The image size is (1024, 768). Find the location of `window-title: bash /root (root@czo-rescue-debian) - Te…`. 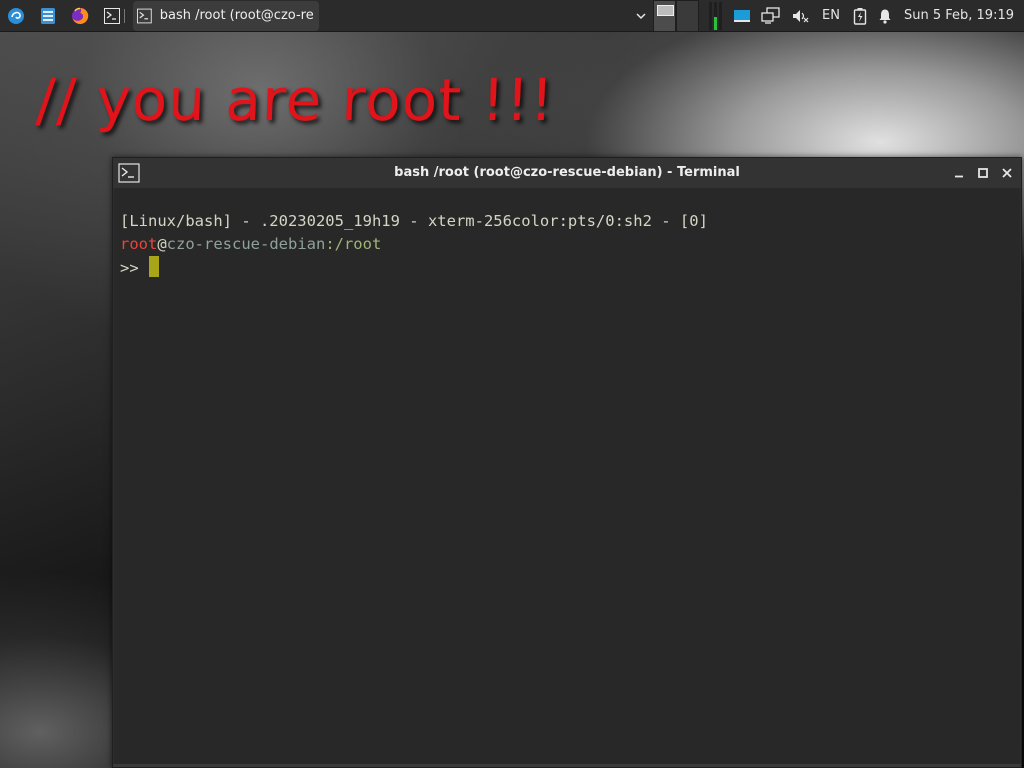

window-title: bash /root (root@czo-rescue-debian) - Te… is located at coordinates (567, 172).